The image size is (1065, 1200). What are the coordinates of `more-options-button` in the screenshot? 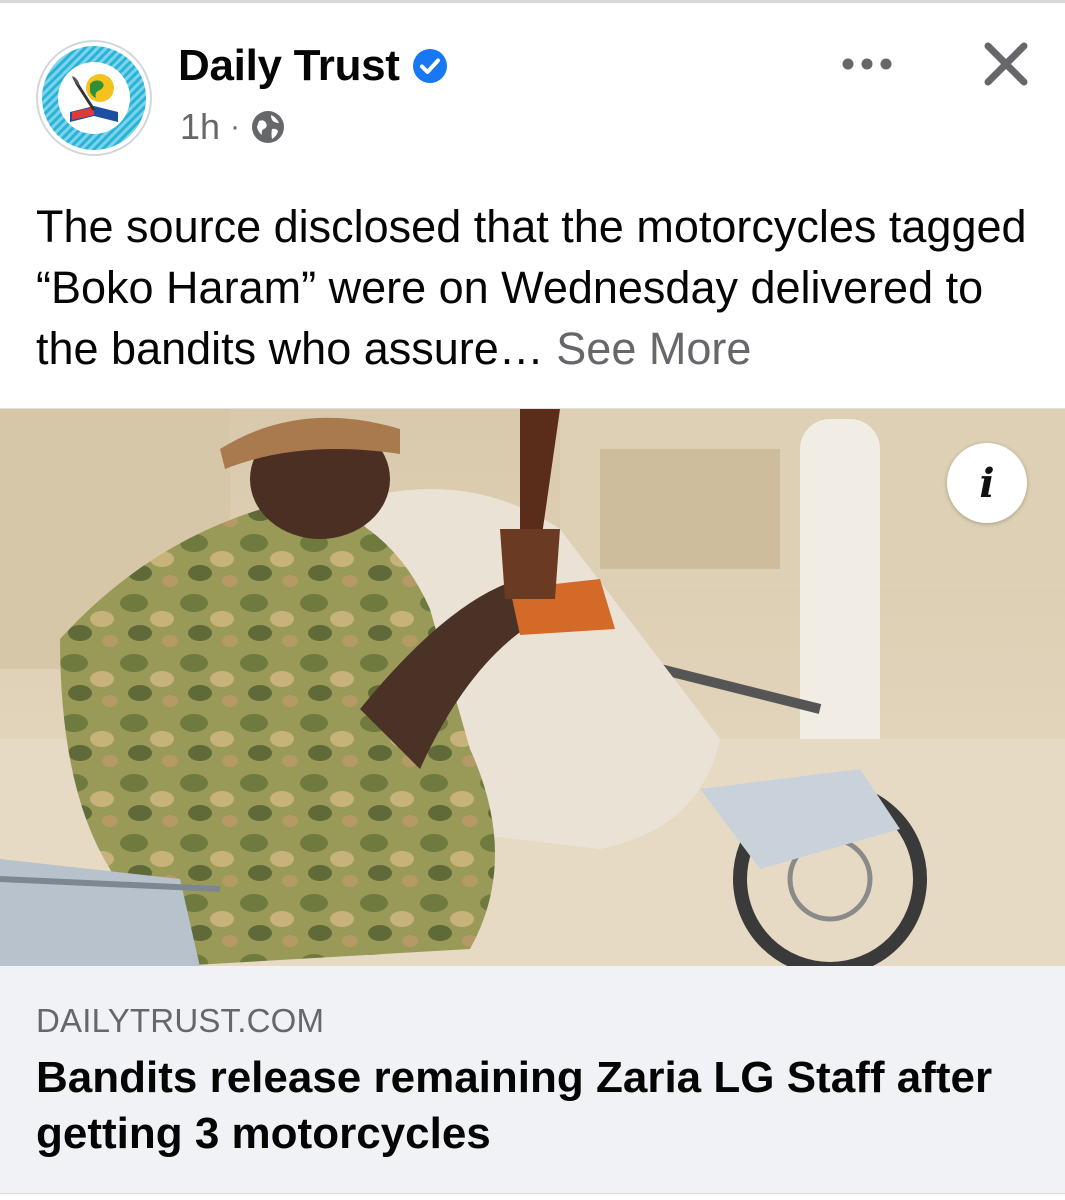 It's located at (867, 64).